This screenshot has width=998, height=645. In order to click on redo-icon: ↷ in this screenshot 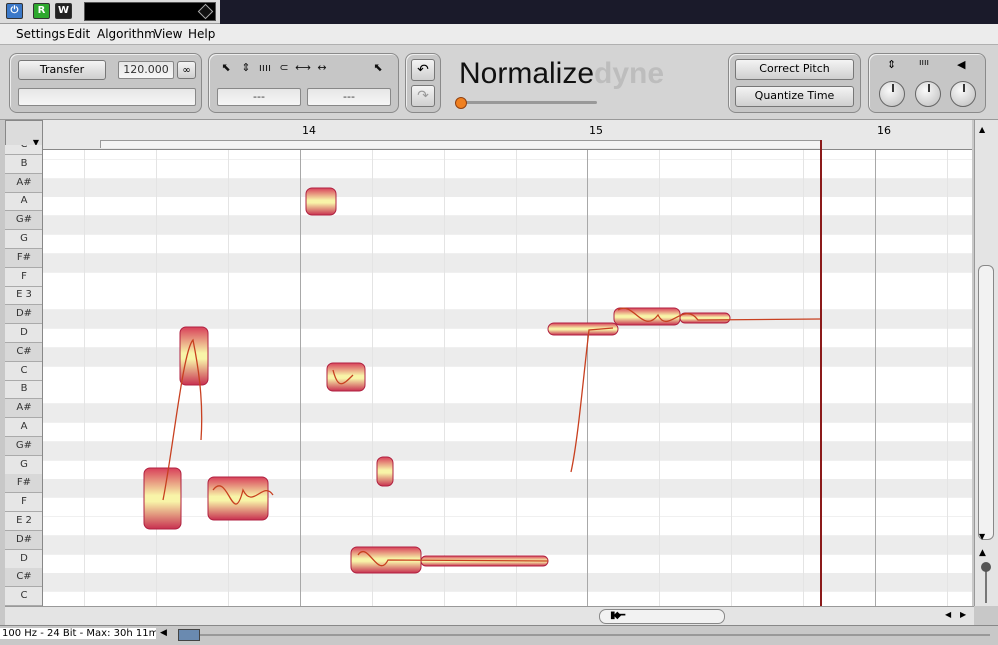, I will do `click(423, 96)`.